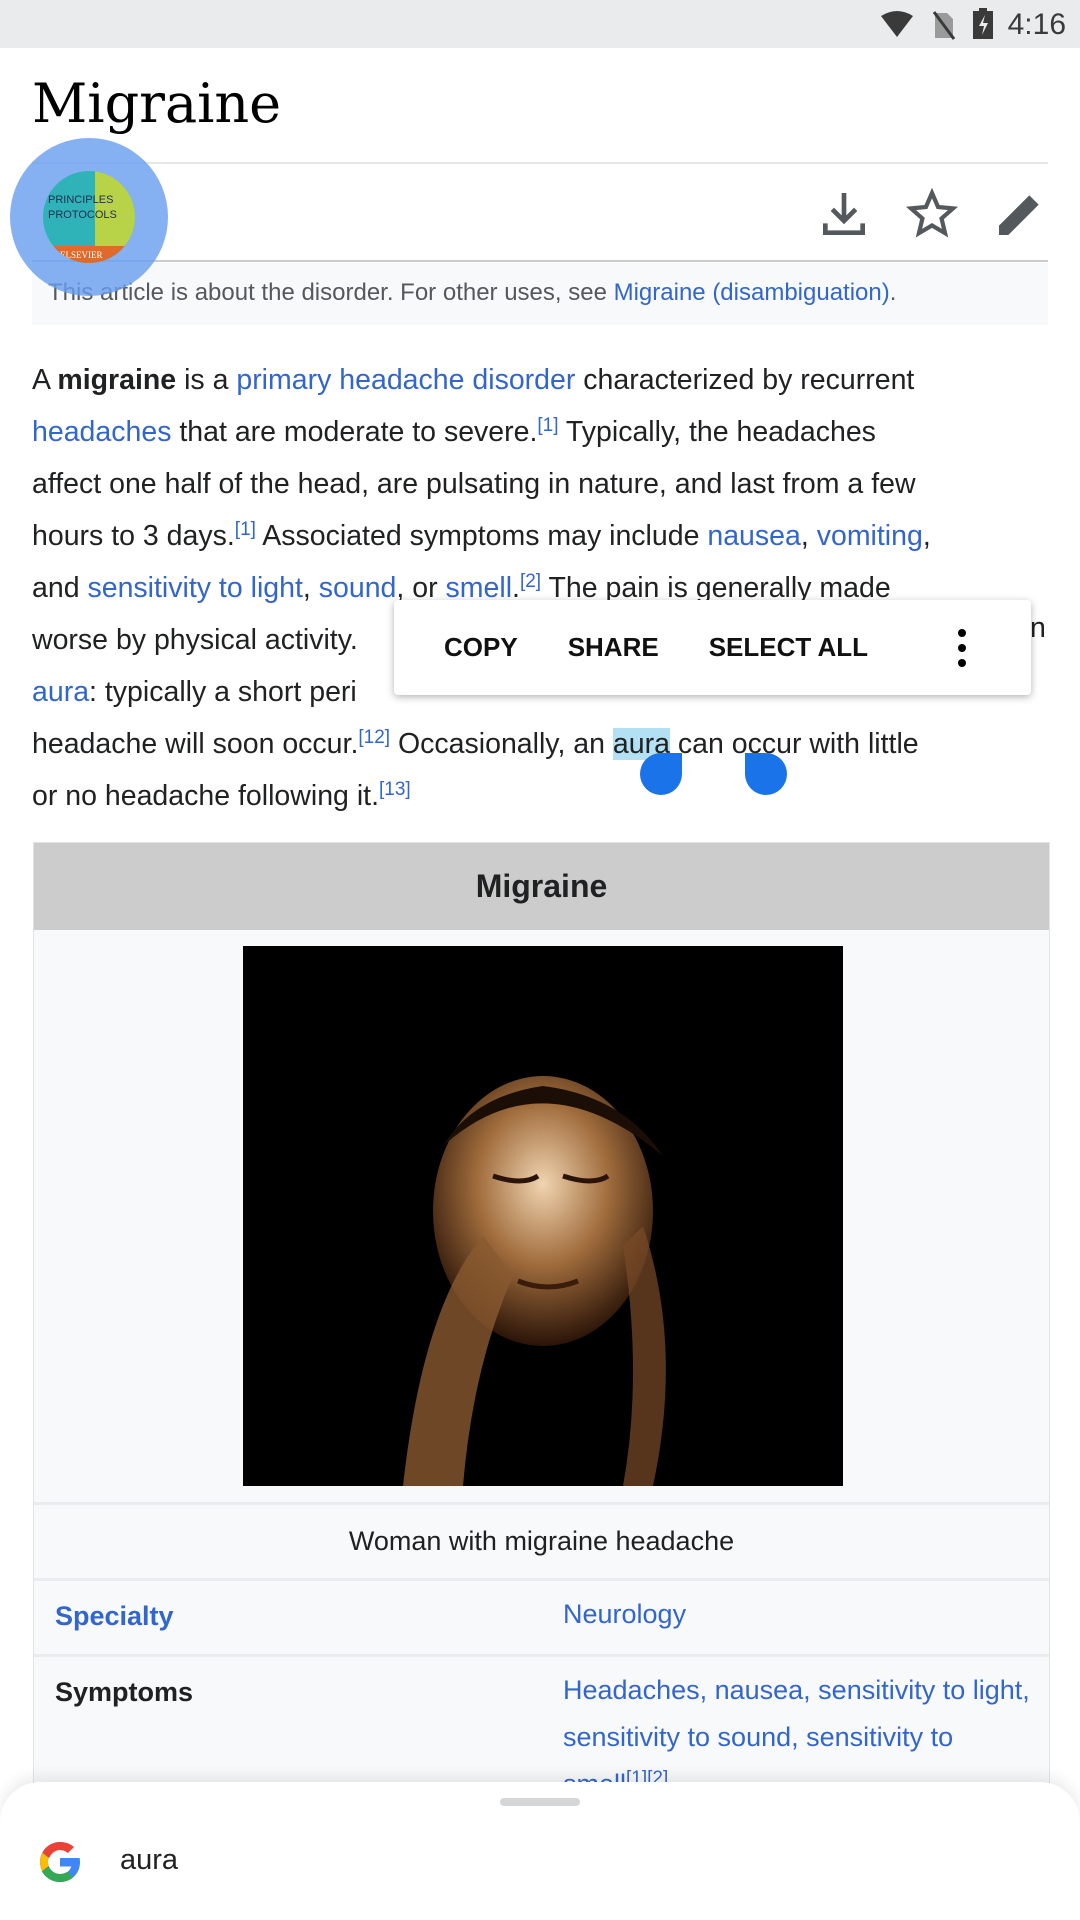  What do you see at coordinates (481, 647) in the screenshot?
I see `copy-button: COPY` at bounding box center [481, 647].